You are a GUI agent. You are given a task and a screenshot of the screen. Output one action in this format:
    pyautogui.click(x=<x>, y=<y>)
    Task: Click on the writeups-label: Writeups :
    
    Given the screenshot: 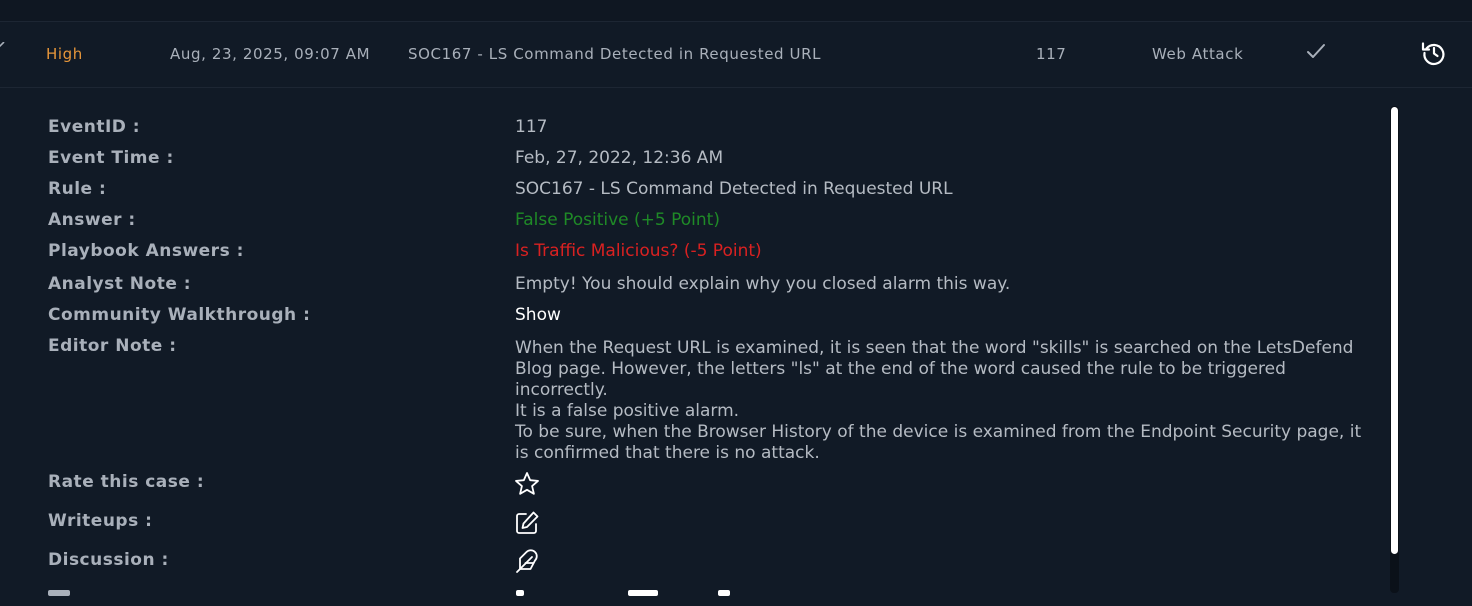 What is the action you would take?
    pyautogui.click(x=100, y=521)
    